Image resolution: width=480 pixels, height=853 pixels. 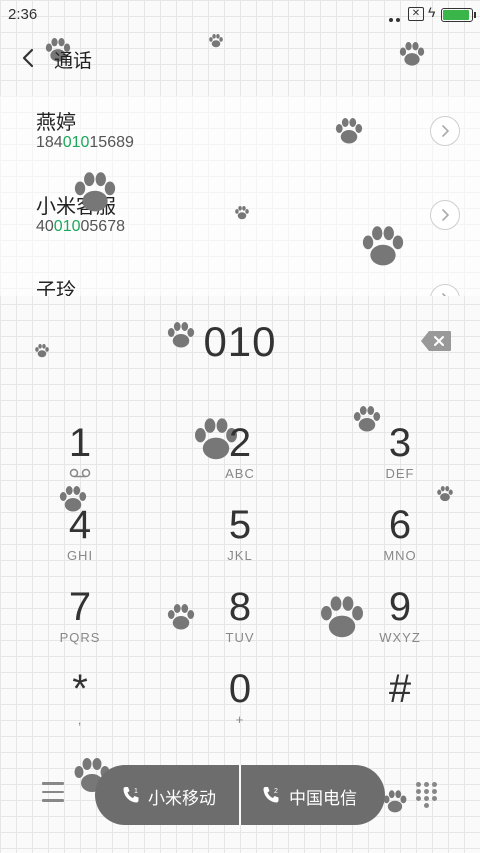 I want to click on call-sim2-button: 2 中国电信, so click(x=313, y=795).